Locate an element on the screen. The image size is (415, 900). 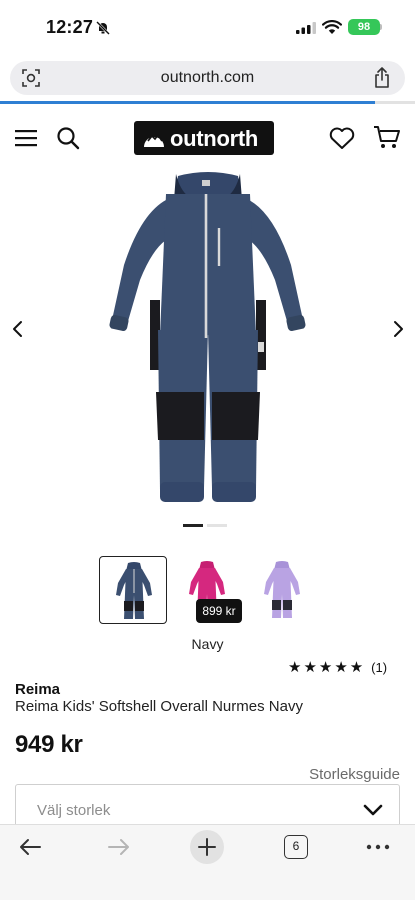
browser-toolbar: 6 is located at coordinates (207, 862).